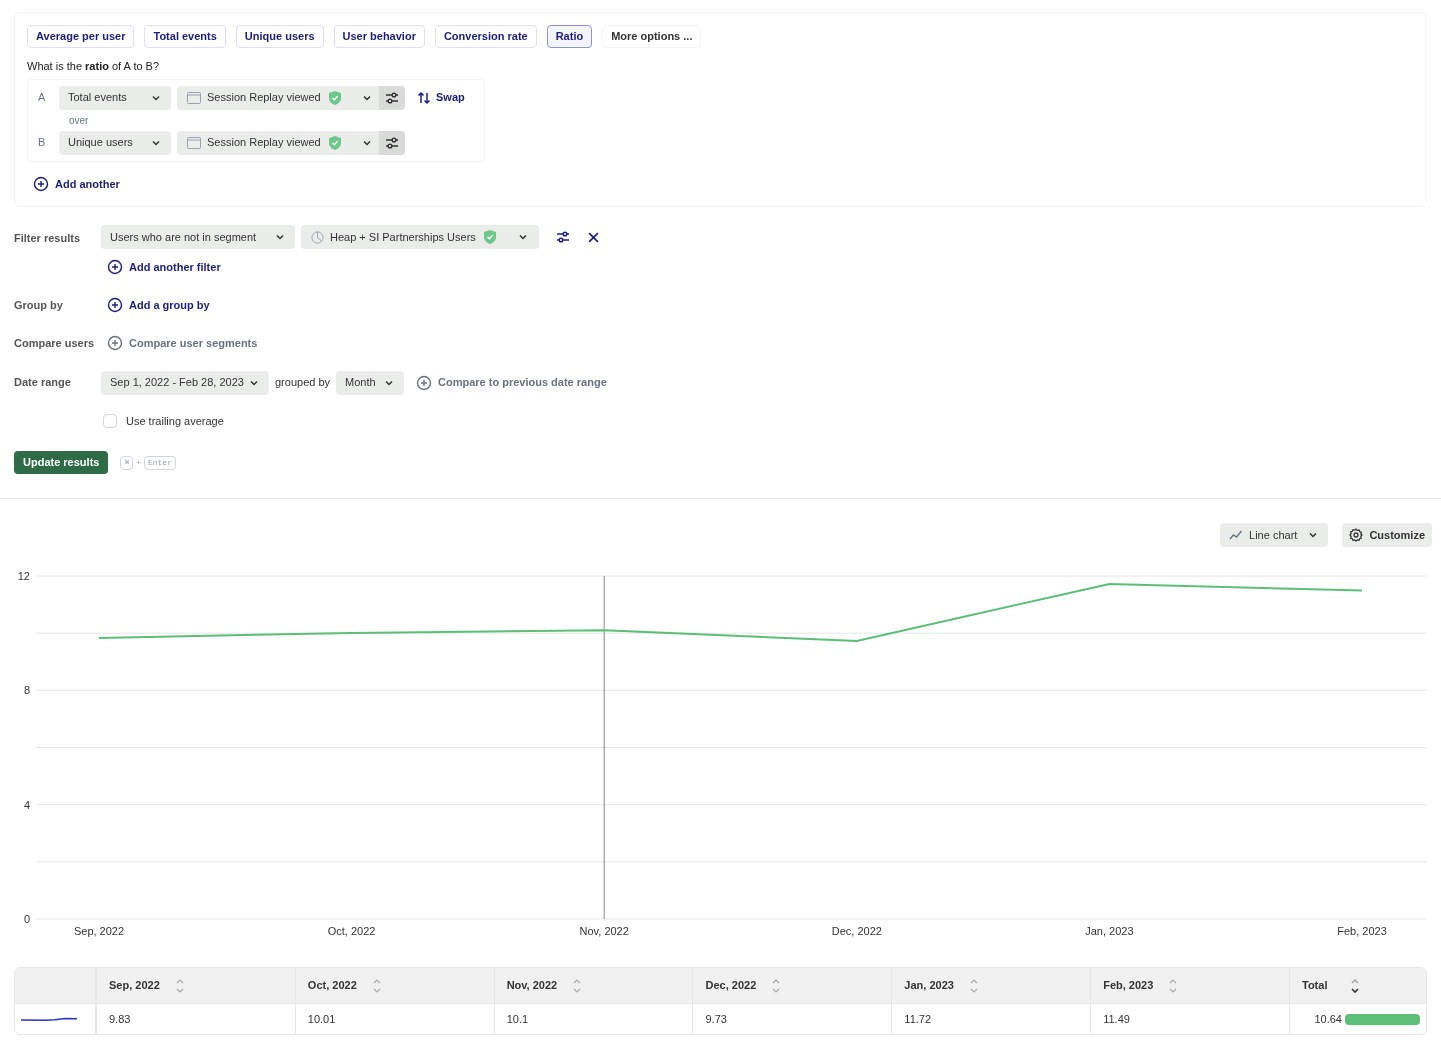 This screenshot has width=1441, height=1057. I want to click on close-icon, so click(593, 237).